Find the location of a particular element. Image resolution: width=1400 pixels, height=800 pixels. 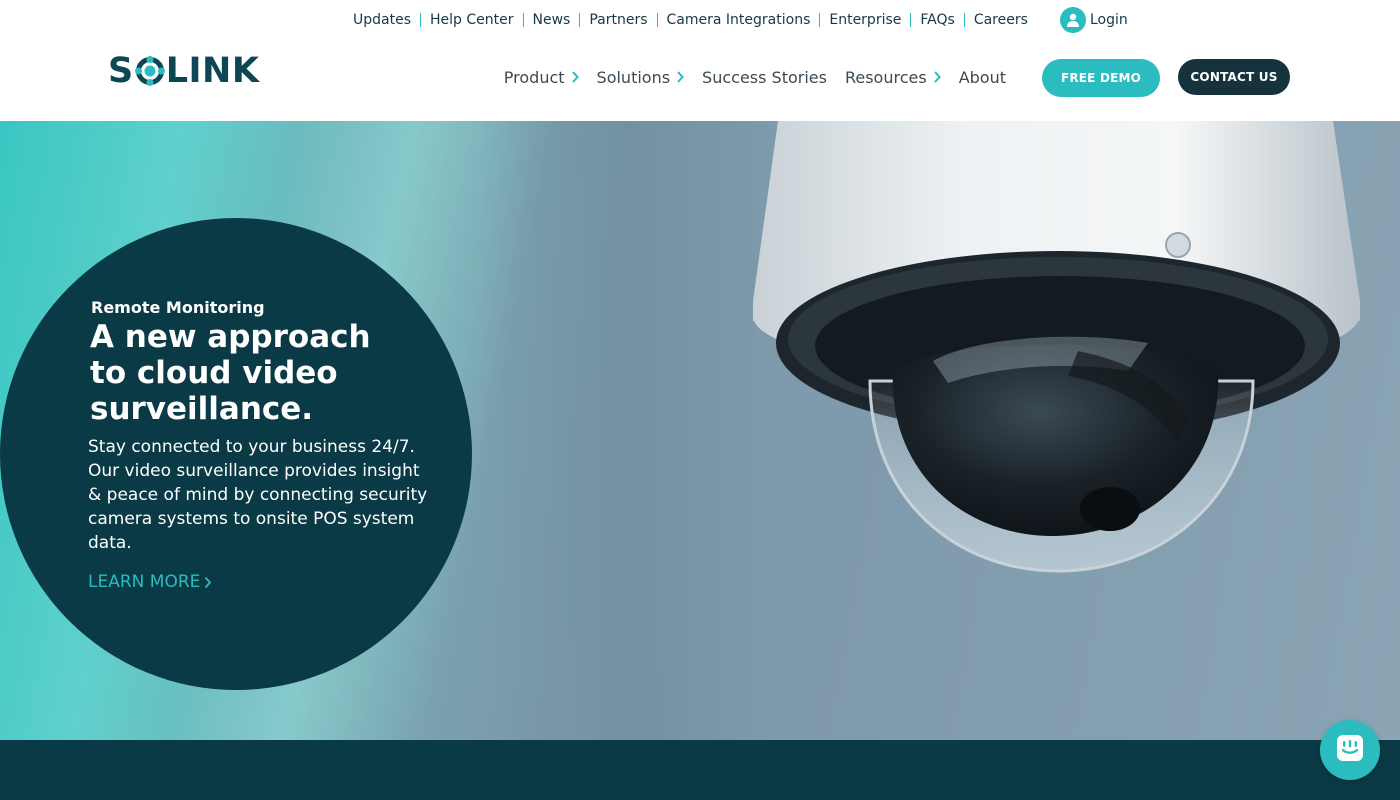

nav-item-about: About is located at coordinates (982, 77).